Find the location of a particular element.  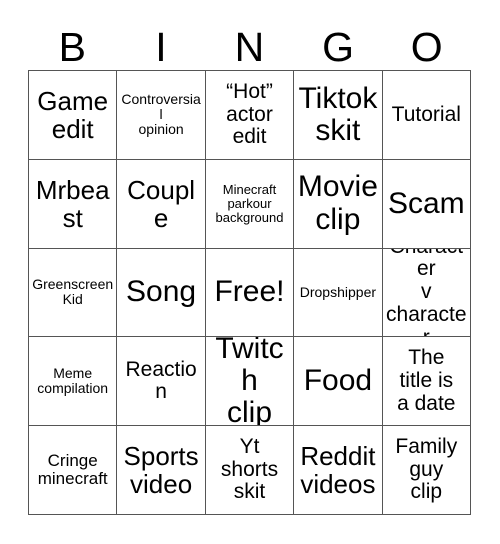

bingo-cell-label: Family guy clip is located at coordinates (426, 469).